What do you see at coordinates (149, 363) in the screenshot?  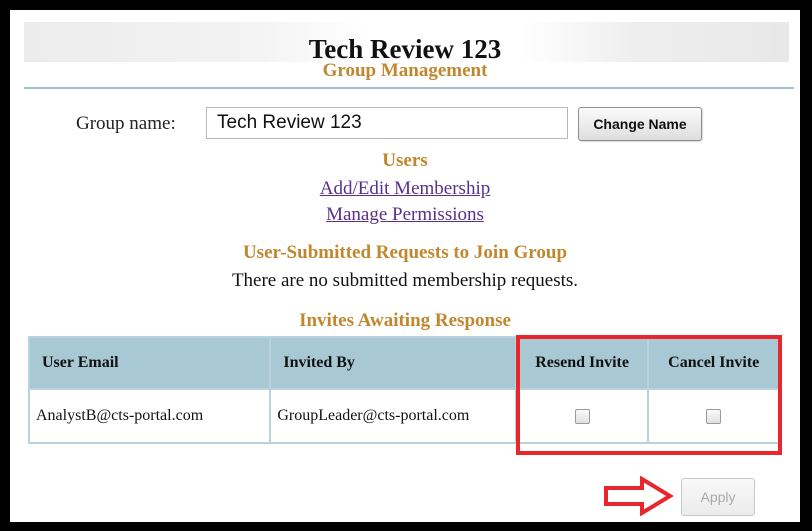 I see `column-header-user-email: User Email` at bounding box center [149, 363].